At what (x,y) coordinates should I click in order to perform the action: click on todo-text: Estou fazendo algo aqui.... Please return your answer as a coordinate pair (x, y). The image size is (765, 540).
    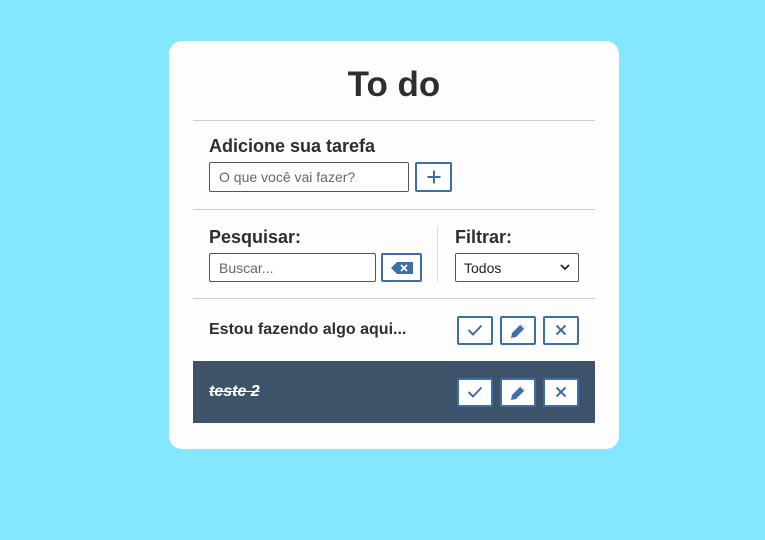
    Looking at the image, I should click on (308, 329).